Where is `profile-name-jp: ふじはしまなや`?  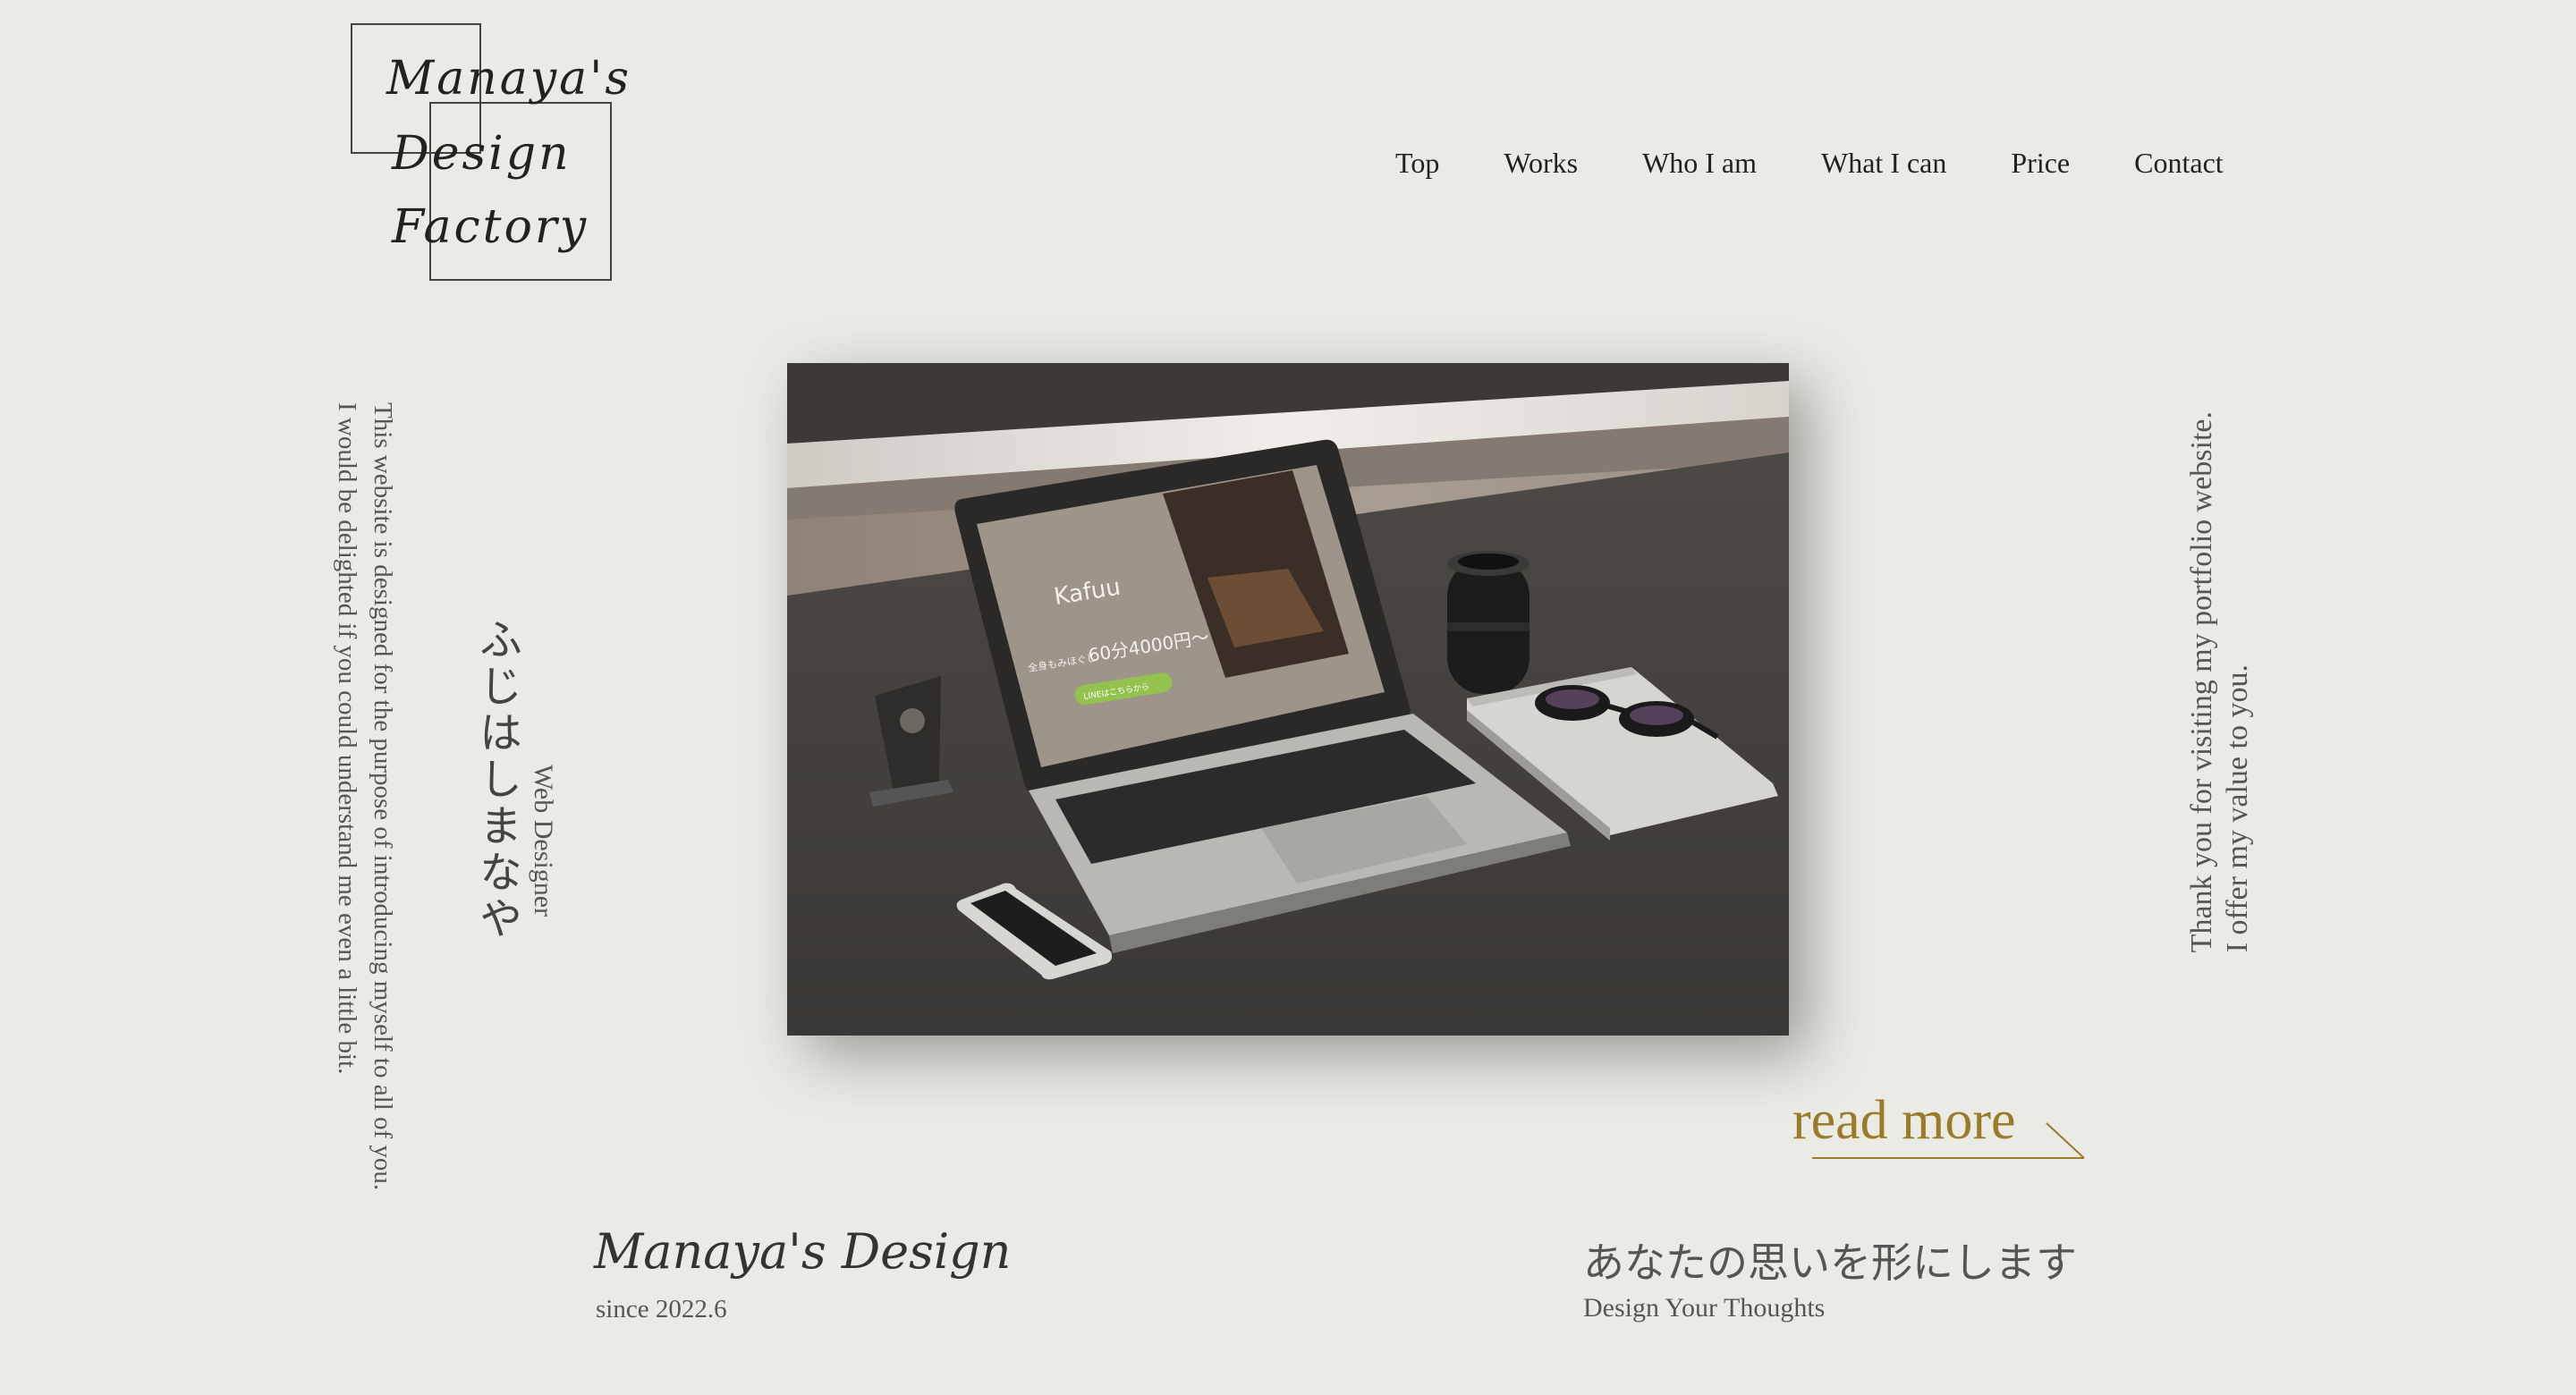 profile-name-jp: ふじはしまなや is located at coordinates (496, 780).